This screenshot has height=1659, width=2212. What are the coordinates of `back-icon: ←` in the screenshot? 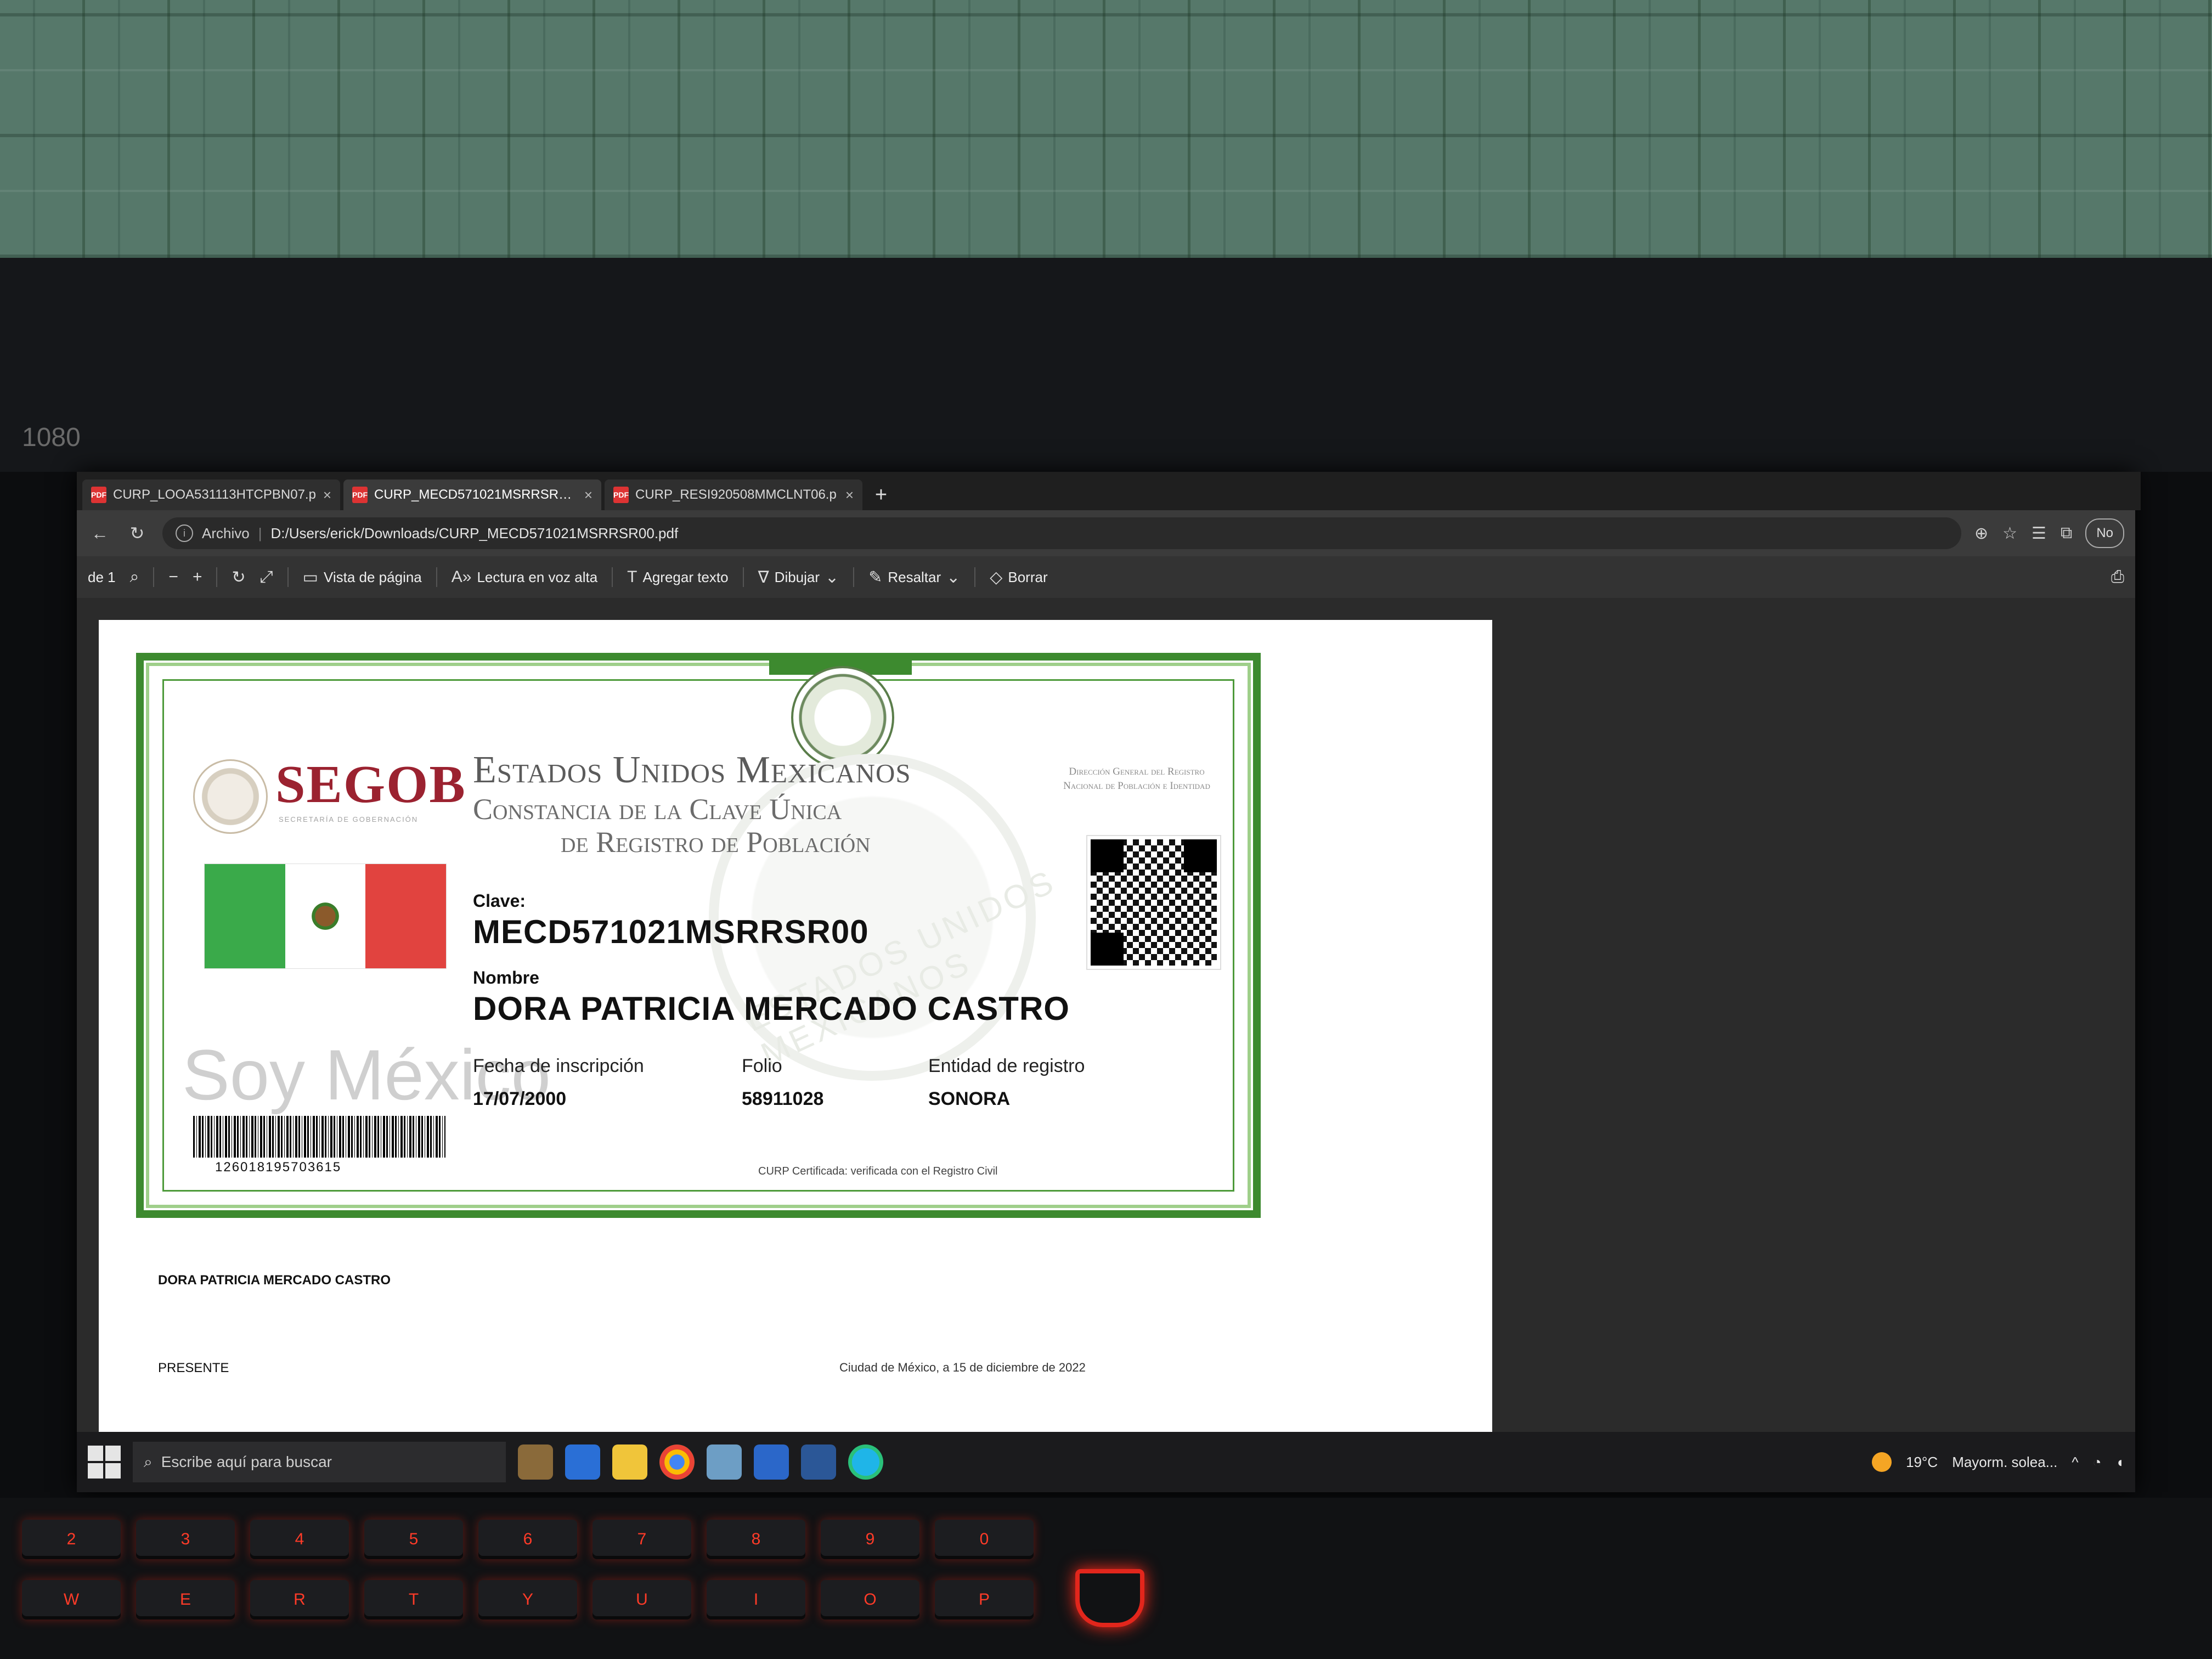 It's located at (100, 533).